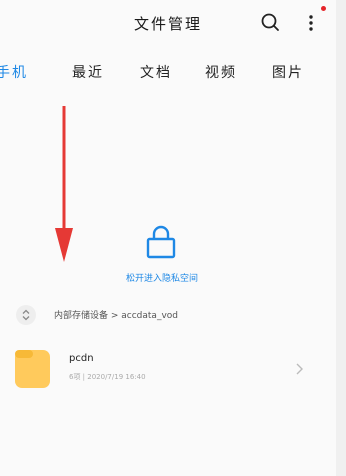 This screenshot has width=346, height=476. Describe the element at coordinates (161, 242) in the screenshot. I see `lock-icon` at that location.